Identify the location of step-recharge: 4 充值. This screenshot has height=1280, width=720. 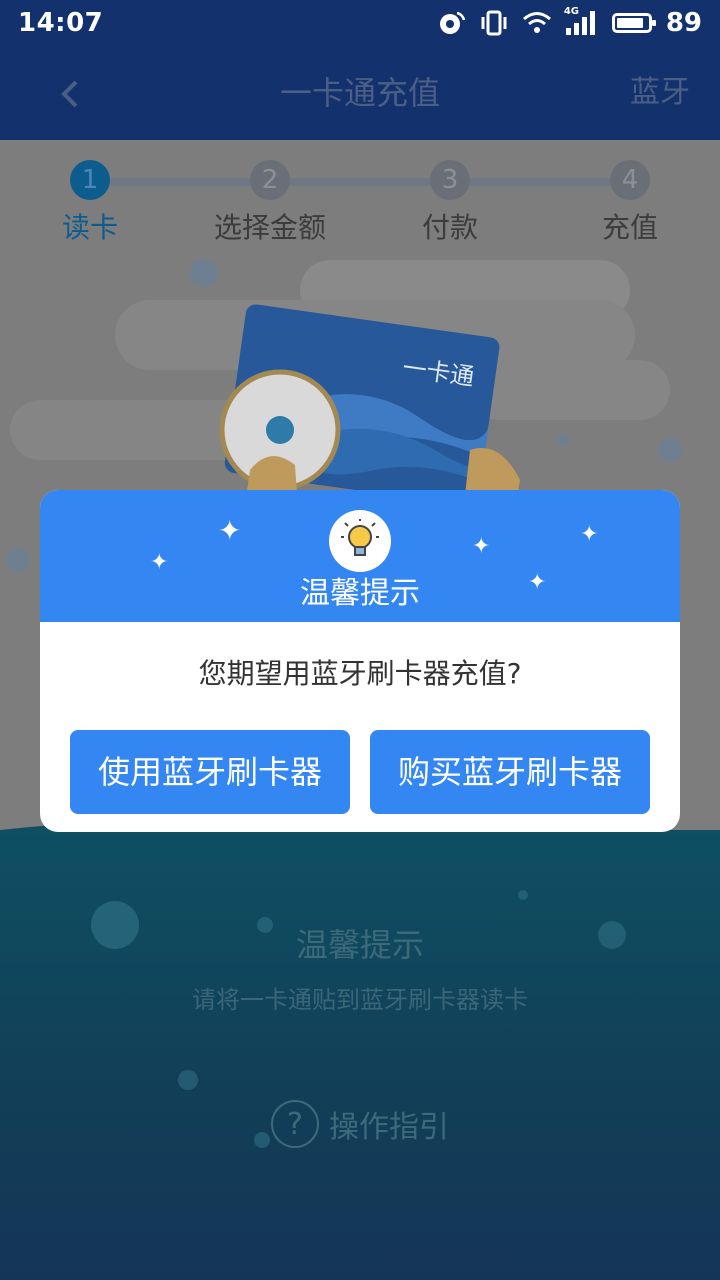
(630, 203).